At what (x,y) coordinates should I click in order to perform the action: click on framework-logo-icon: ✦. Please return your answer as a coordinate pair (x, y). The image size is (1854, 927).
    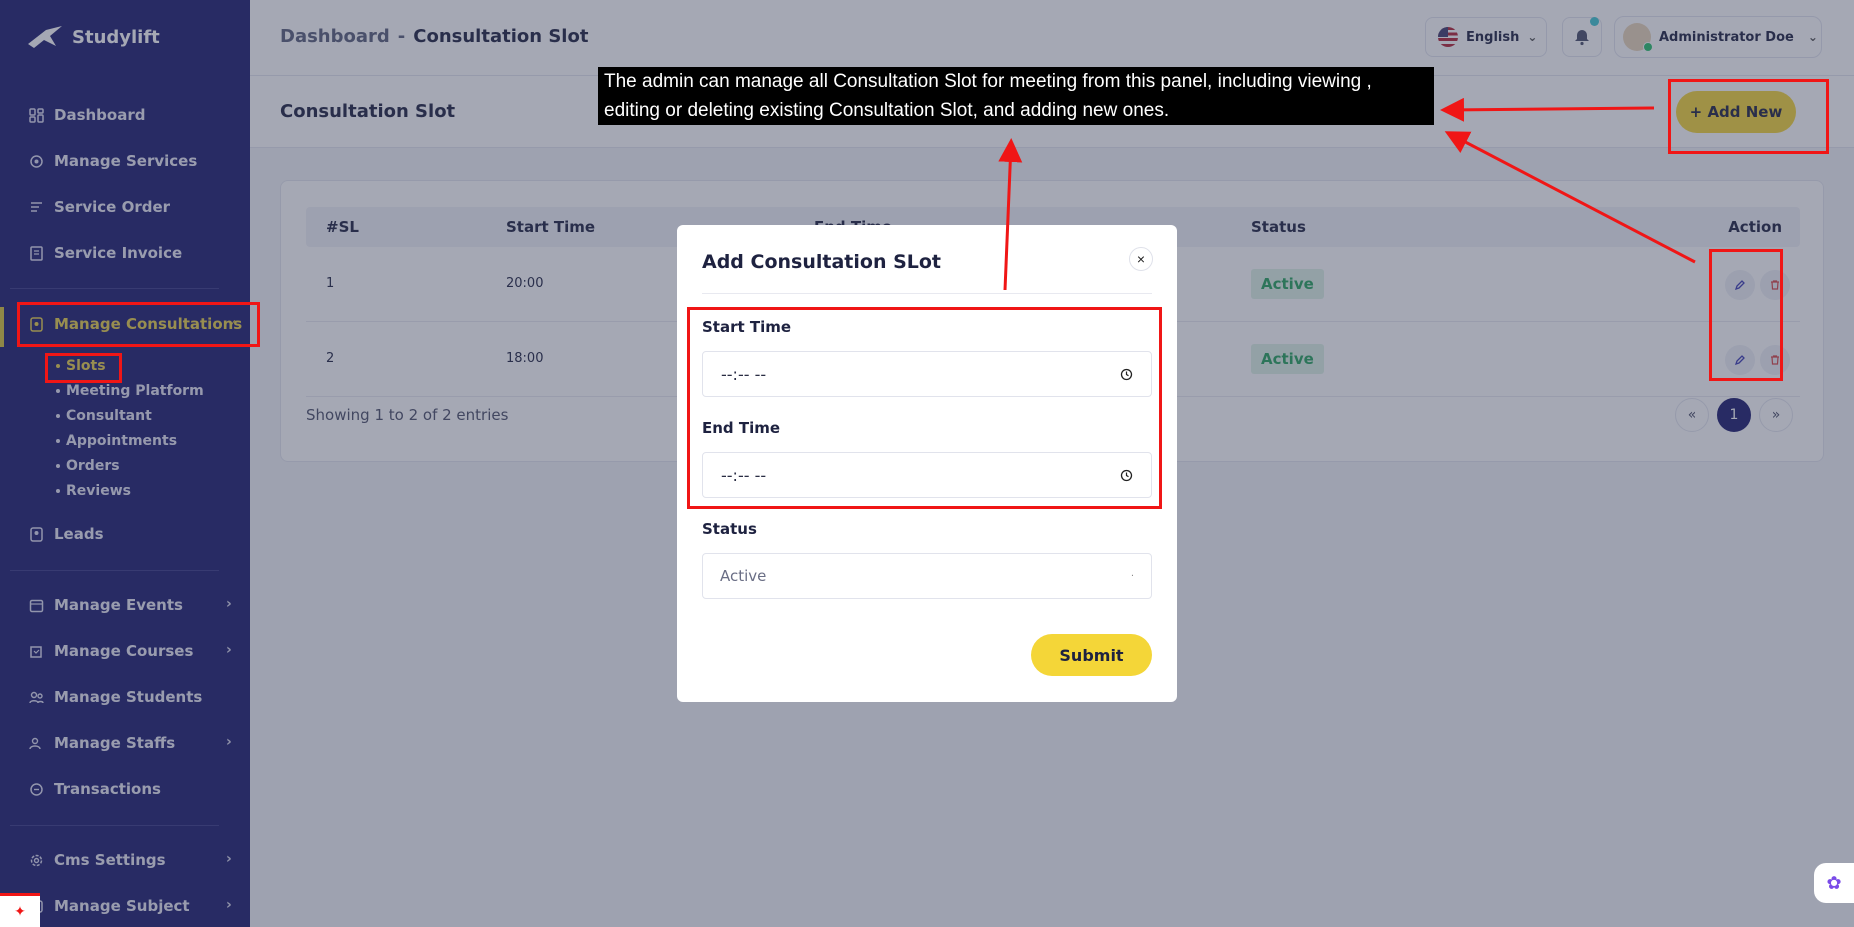
    Looking at the image, I should click on (20, 910).